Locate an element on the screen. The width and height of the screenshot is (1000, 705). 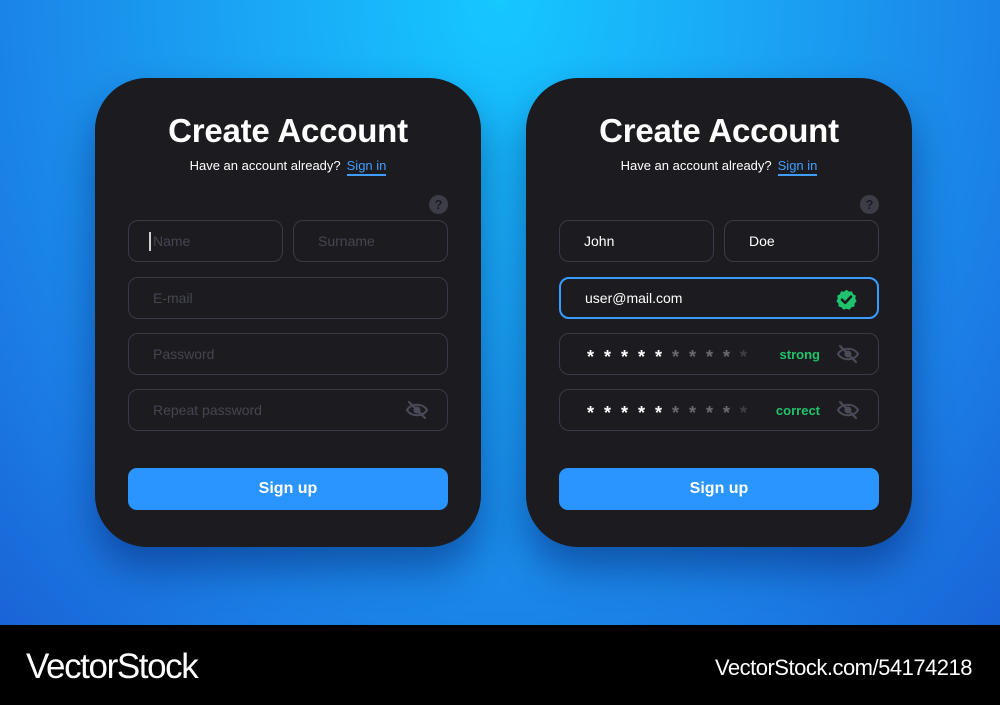
email-value: user@mail.com is located at coordinates (634, 298).